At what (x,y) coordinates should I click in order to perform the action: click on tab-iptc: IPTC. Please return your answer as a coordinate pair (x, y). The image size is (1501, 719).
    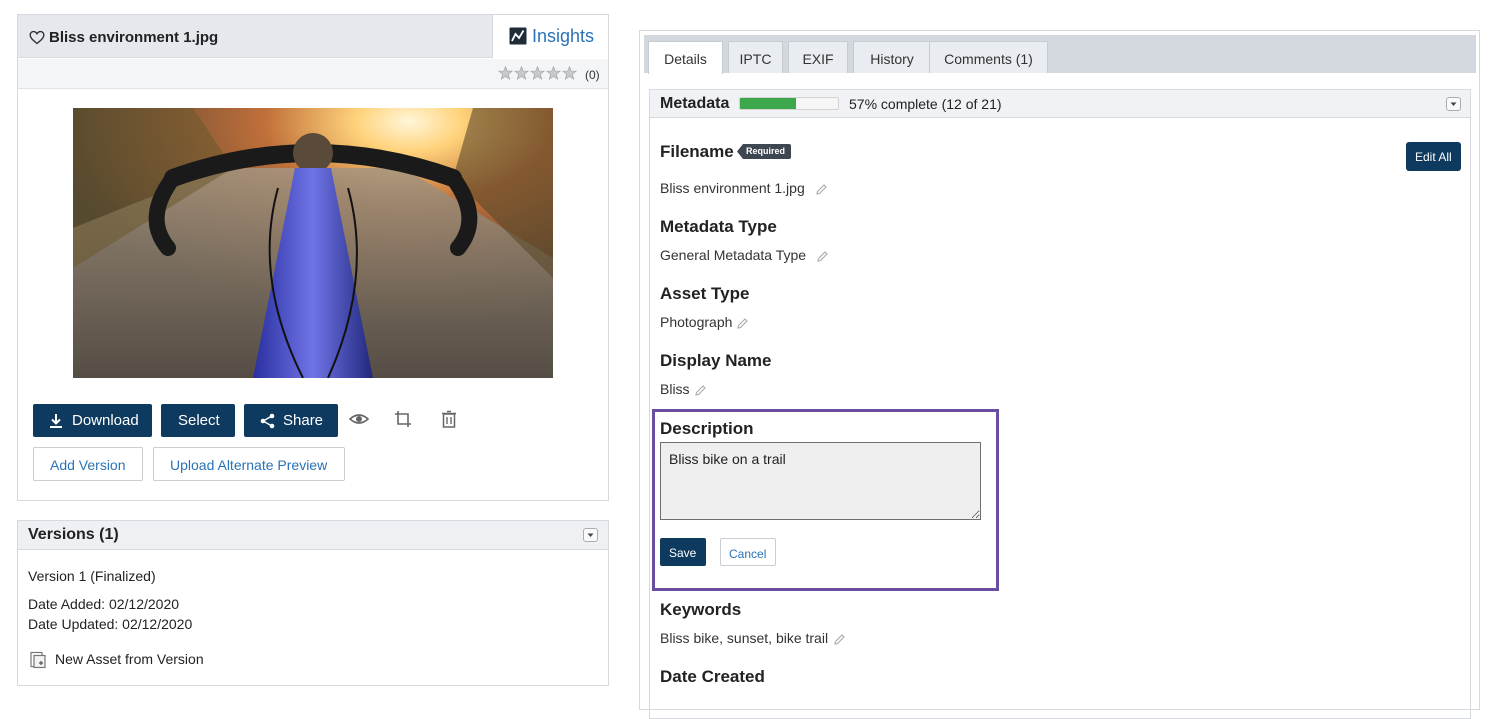
    Looking at the image, I should click on (755, 57).